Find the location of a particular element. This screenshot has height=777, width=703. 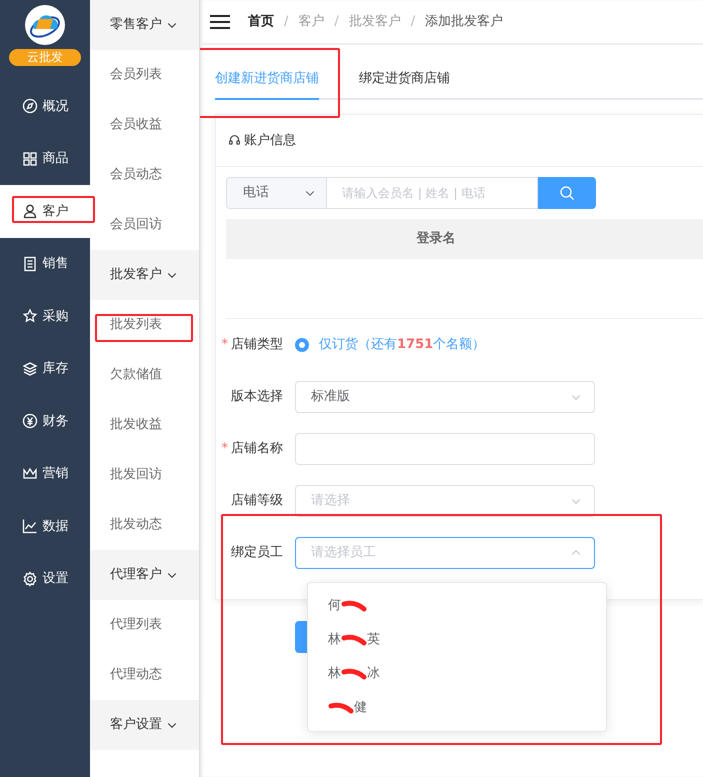

breadcrumb-link: 首页 is located at coordinates (261, 22).